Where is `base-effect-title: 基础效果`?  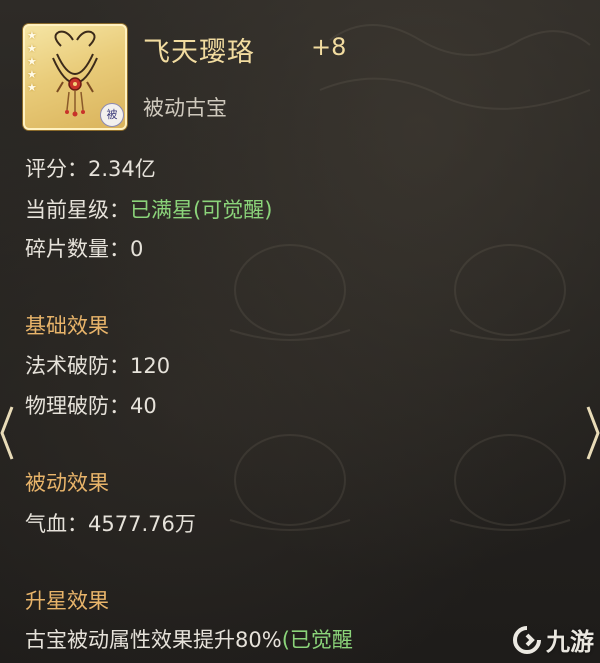
base-effect-title: 基础效果 is located at coordinates (67, 326).